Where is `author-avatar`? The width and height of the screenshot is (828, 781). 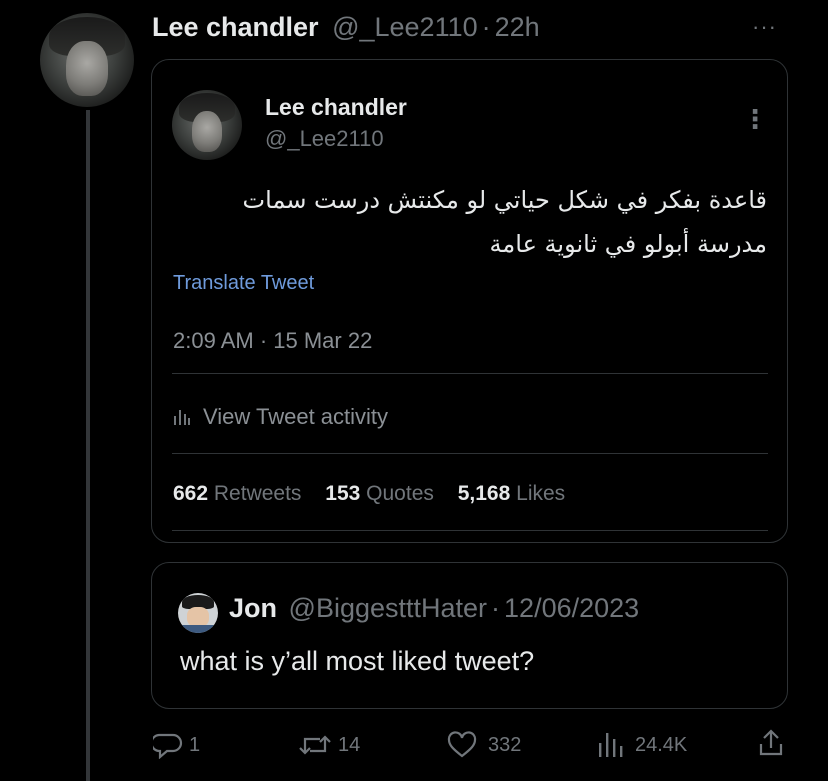 author-avatar is located at coordinates (87, 60).